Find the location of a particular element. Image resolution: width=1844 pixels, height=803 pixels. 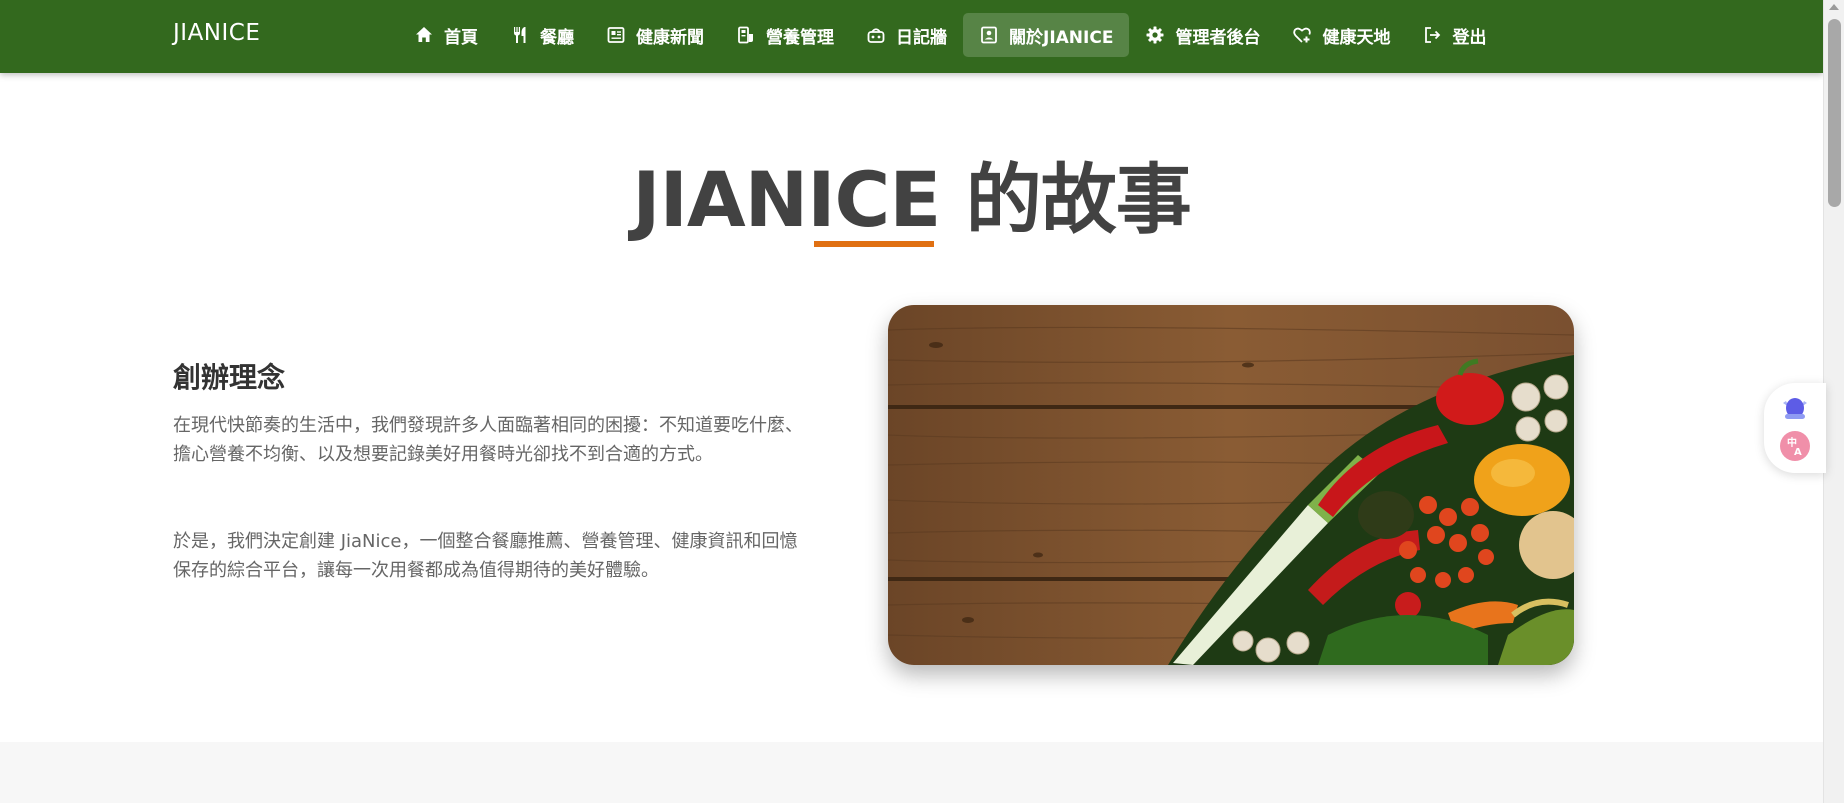

diary-icon is located at coordinates (876, 35).